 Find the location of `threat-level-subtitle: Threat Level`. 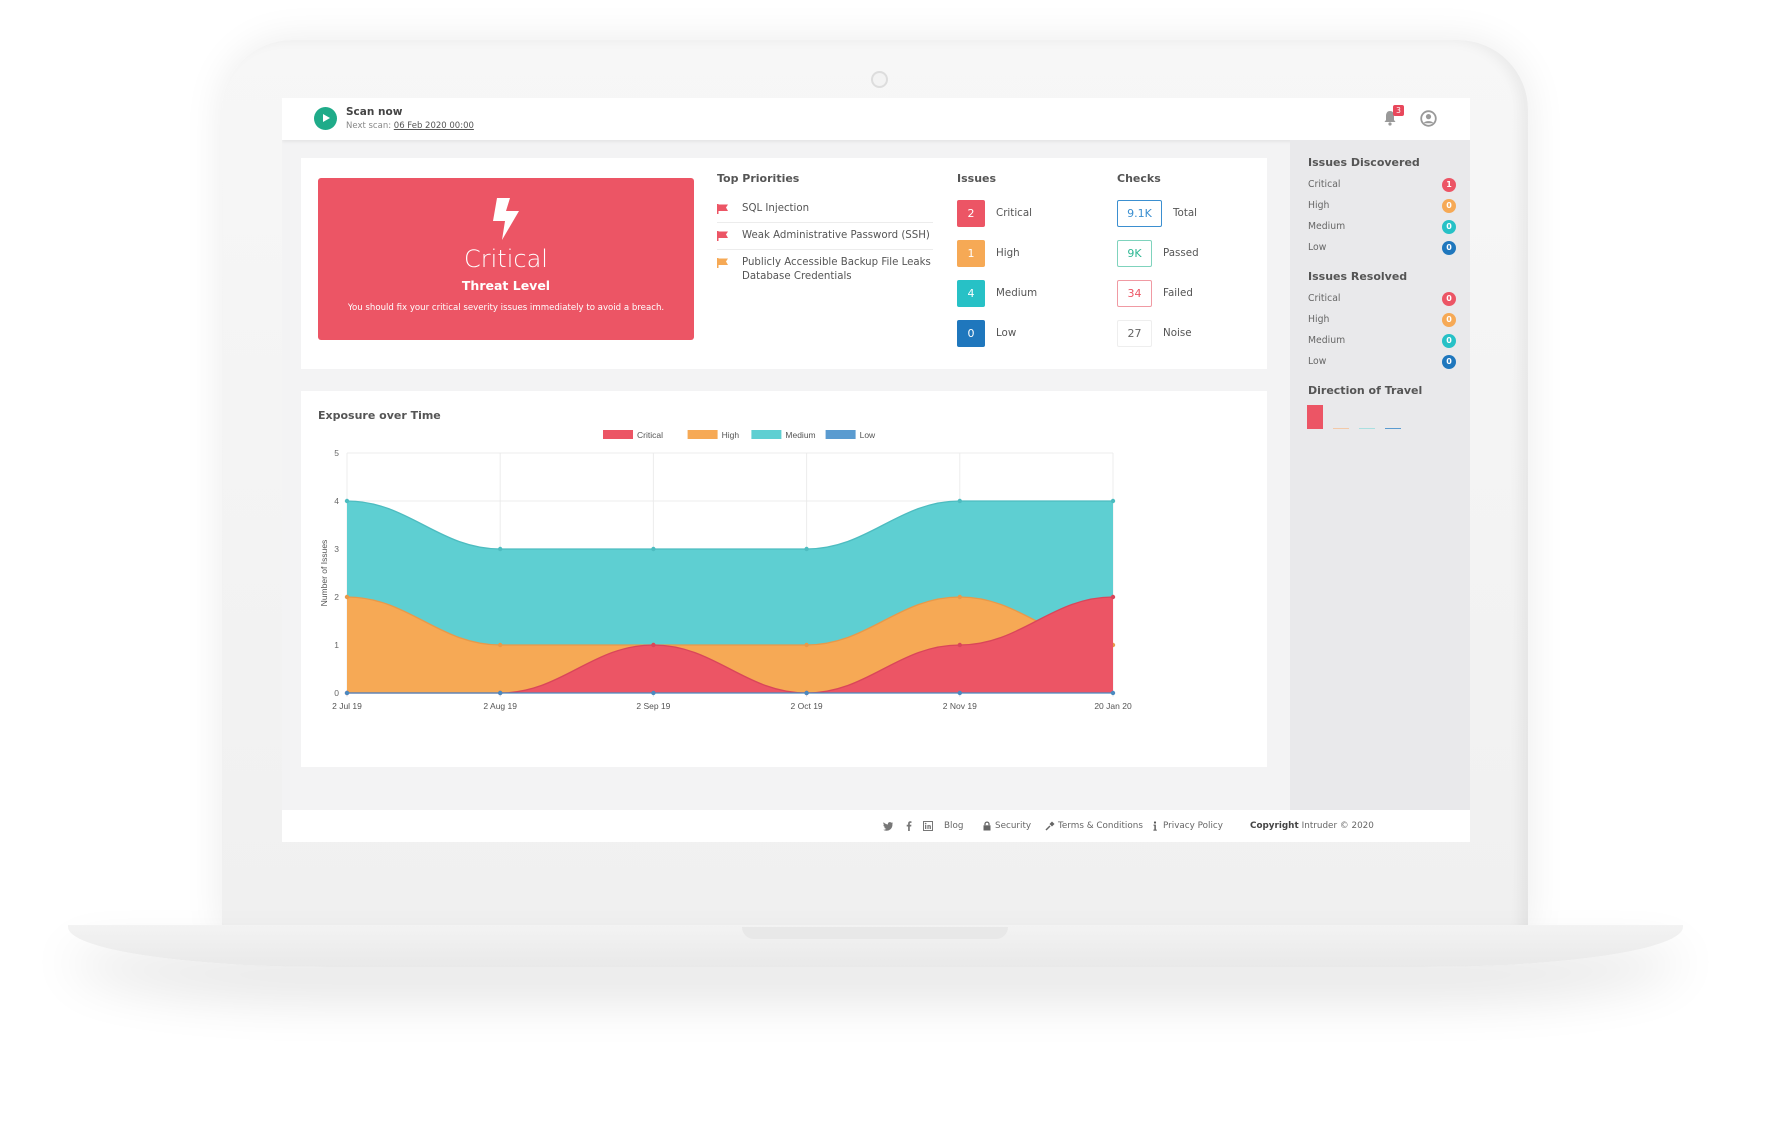

threat-level-subtitle: Threat Level is located at coordinates (506, 285).